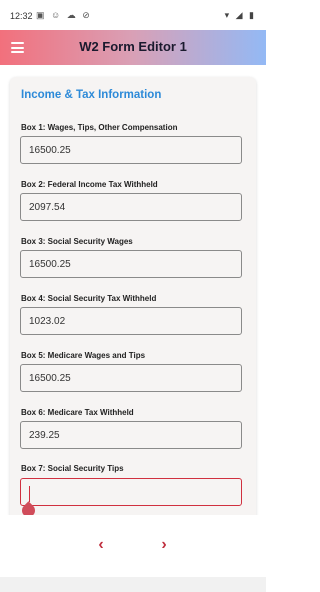 The image size is (320, 592). I want to click on box5-label: Box 5: Medicare Wages and Tips, so click(83, 355).